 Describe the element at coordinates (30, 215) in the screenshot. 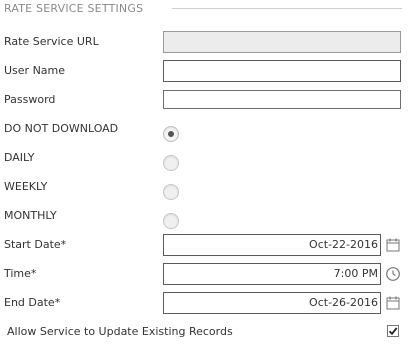

I see `radio-label-monthly: MONTHLY` at that location.